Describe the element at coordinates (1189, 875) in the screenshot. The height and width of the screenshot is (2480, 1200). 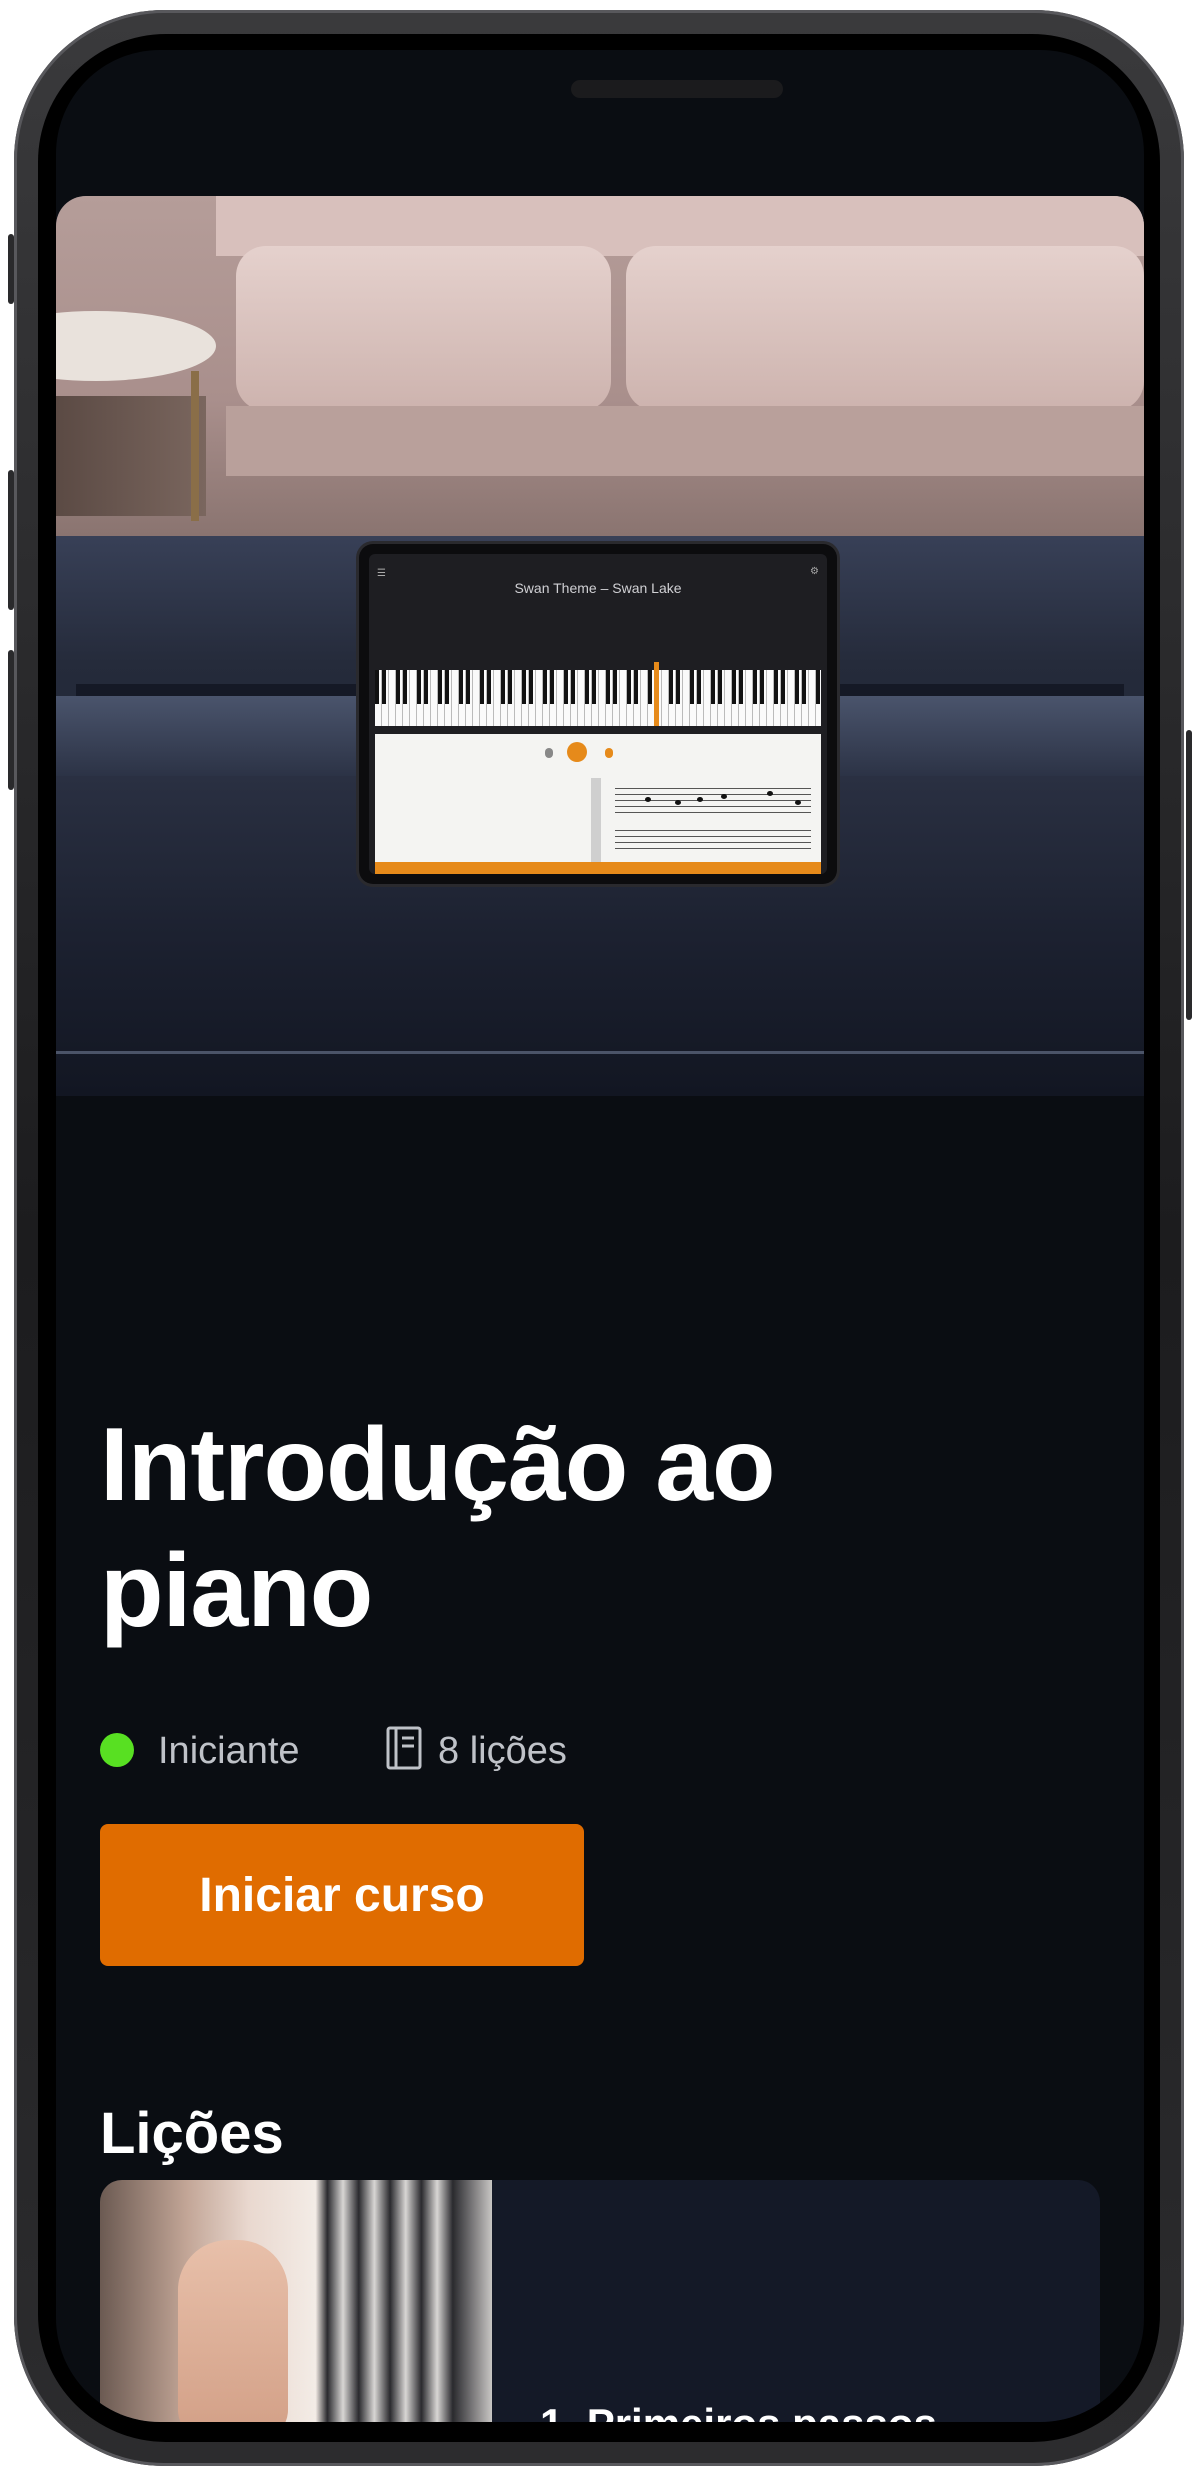
I see `phone-side-button-right` at that location.